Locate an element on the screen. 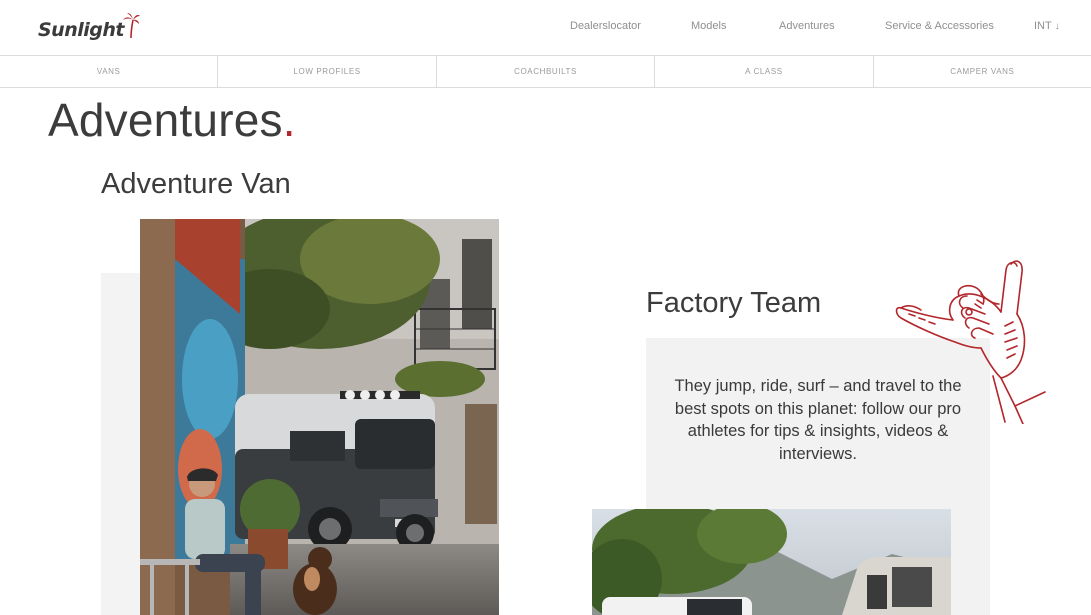 The height and width of the screenshot is (615, 1091). page-title: Adventures. is located at coordinates (172, 120).